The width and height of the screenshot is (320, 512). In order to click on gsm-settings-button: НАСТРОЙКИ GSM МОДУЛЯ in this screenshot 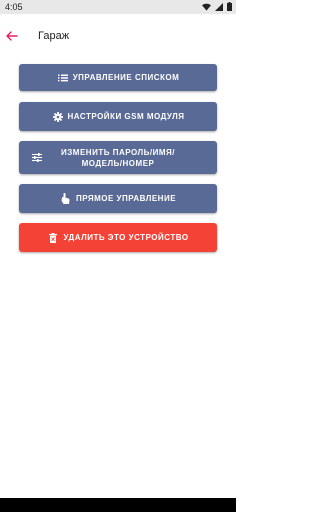, I will do `click(118, 116)`.